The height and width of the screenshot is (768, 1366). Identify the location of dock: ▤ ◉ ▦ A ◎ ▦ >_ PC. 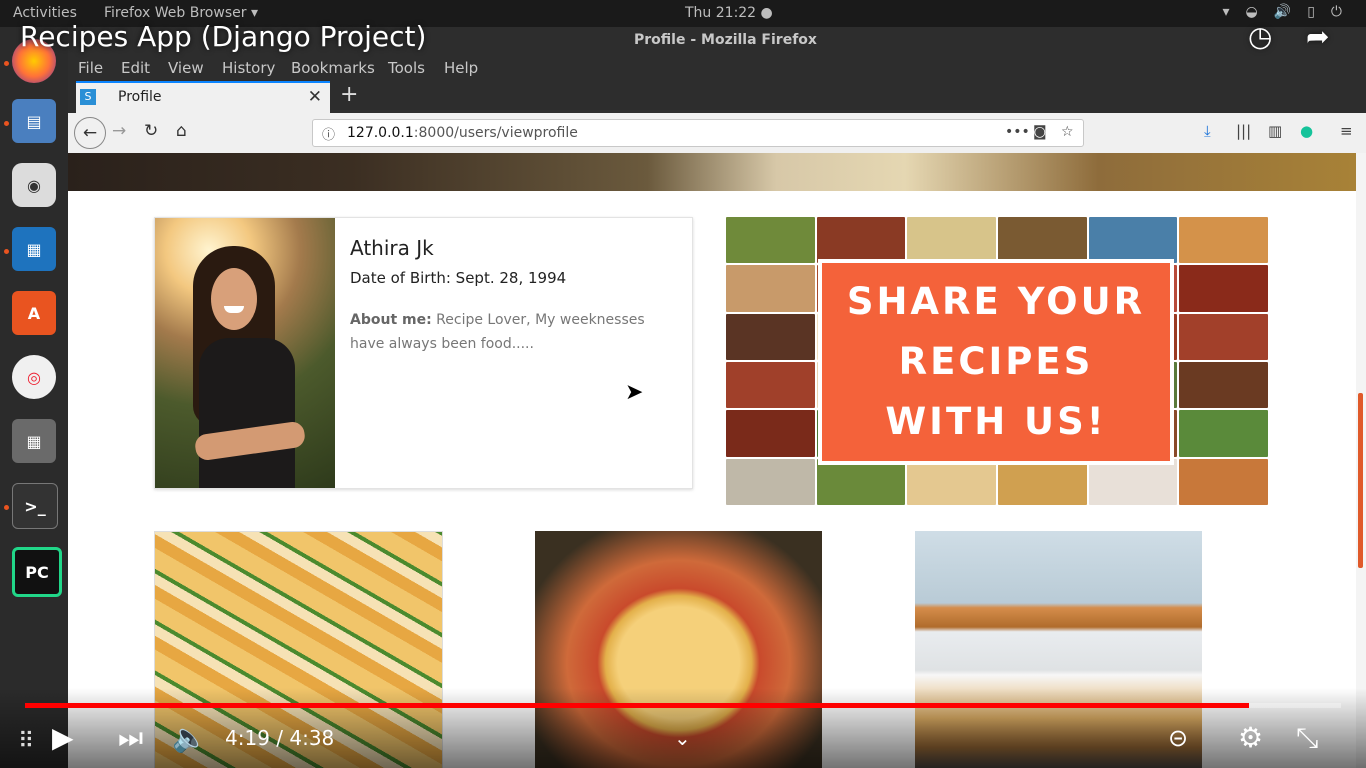
(34, 397).